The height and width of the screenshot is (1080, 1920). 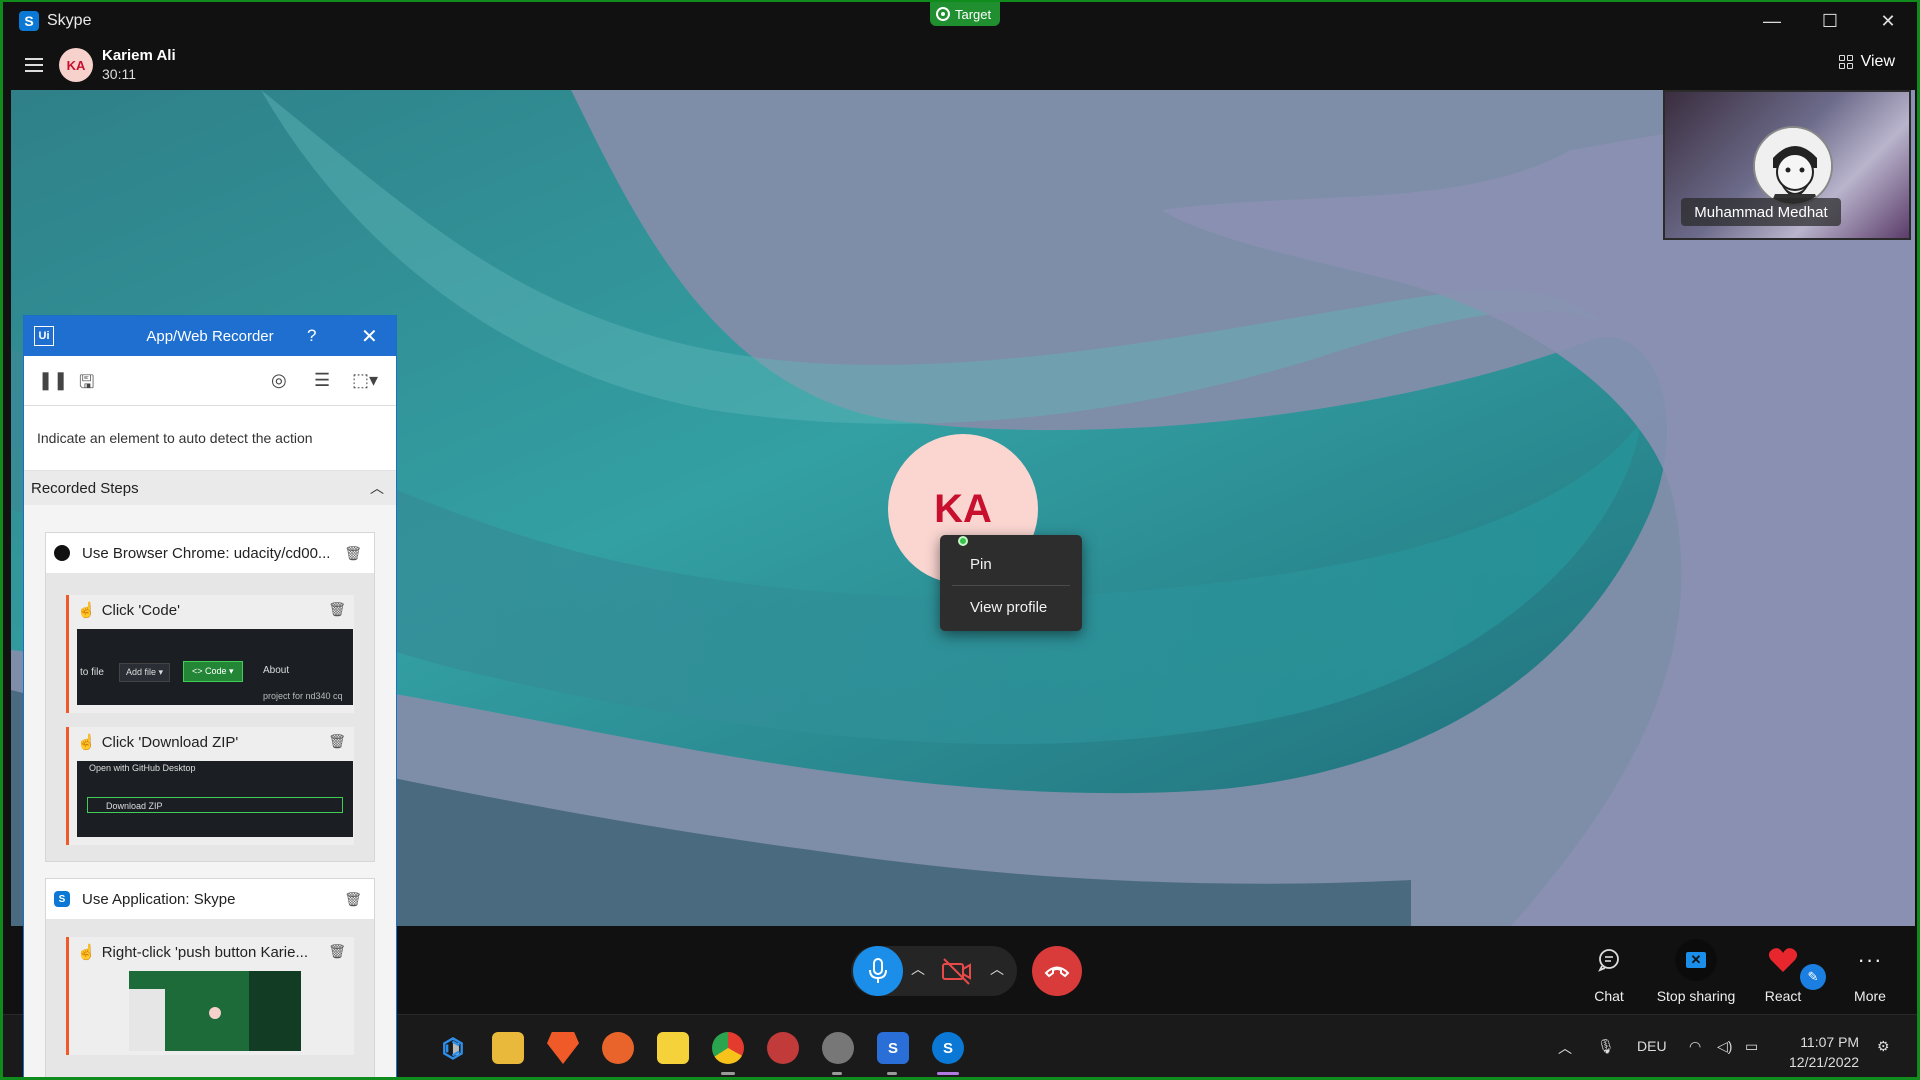 What do you see at coordinates (170, 742) in the screenshot?
I see `step-title: Click 'Download ZIP'` at bounding box center [170, 742].